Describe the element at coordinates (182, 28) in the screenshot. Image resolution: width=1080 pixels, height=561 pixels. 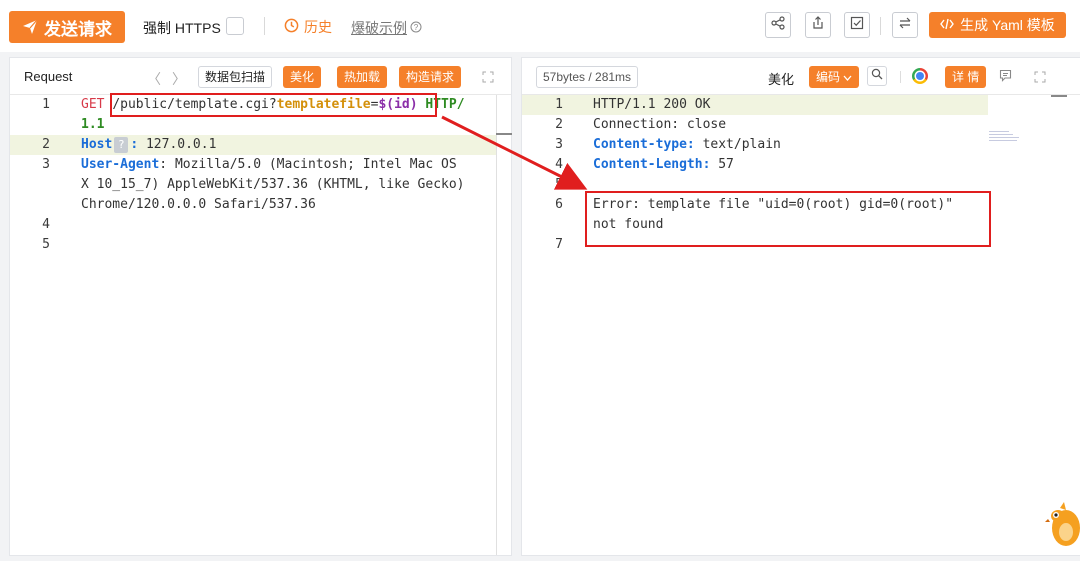
I see `force-https-label: 强制 HTTPS` at that location.